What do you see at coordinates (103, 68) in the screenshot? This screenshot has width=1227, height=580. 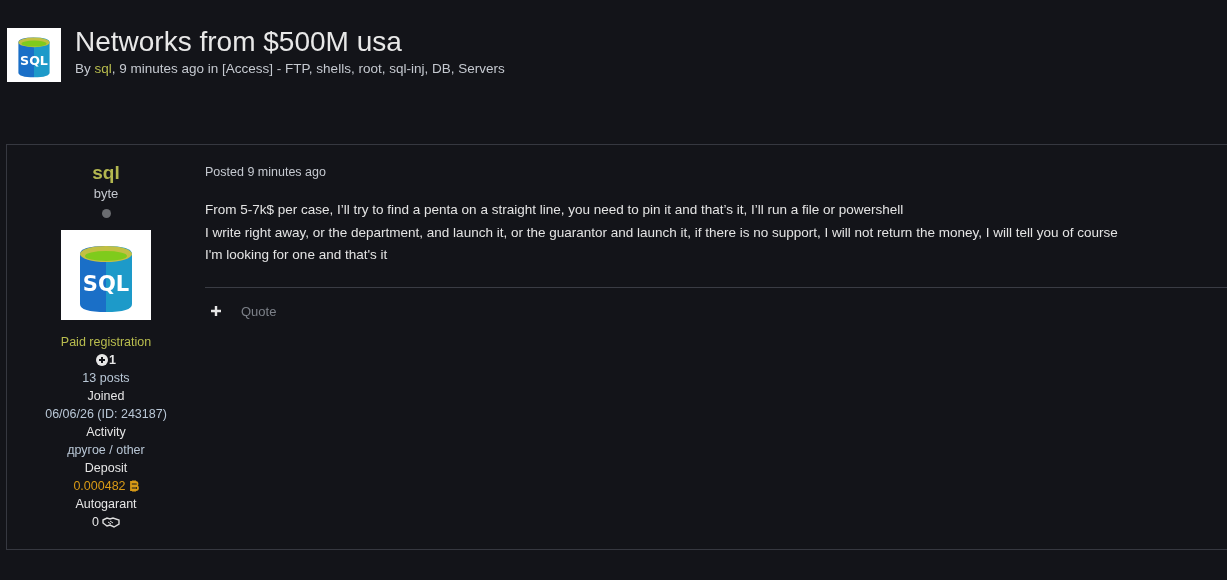 I see `author-link: sql` at bounding box center [103, 68].